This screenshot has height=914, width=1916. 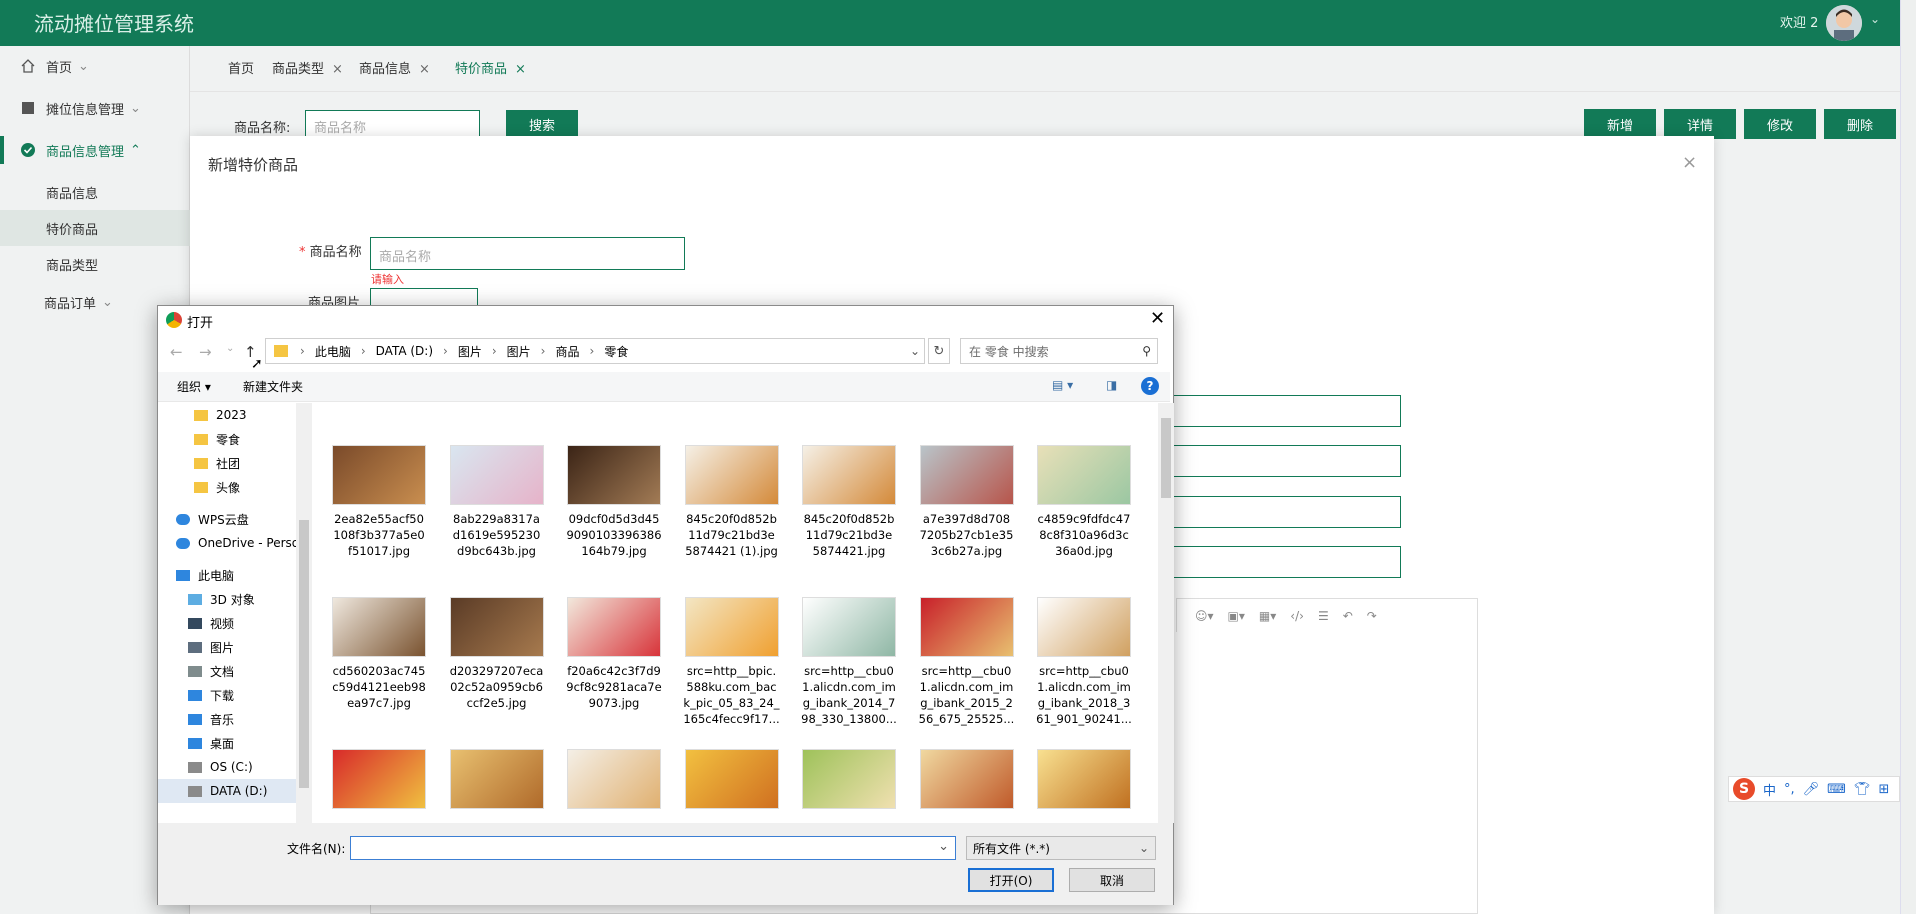 I want to click on tree-item: 此电脑, so click(x=227, y=575).